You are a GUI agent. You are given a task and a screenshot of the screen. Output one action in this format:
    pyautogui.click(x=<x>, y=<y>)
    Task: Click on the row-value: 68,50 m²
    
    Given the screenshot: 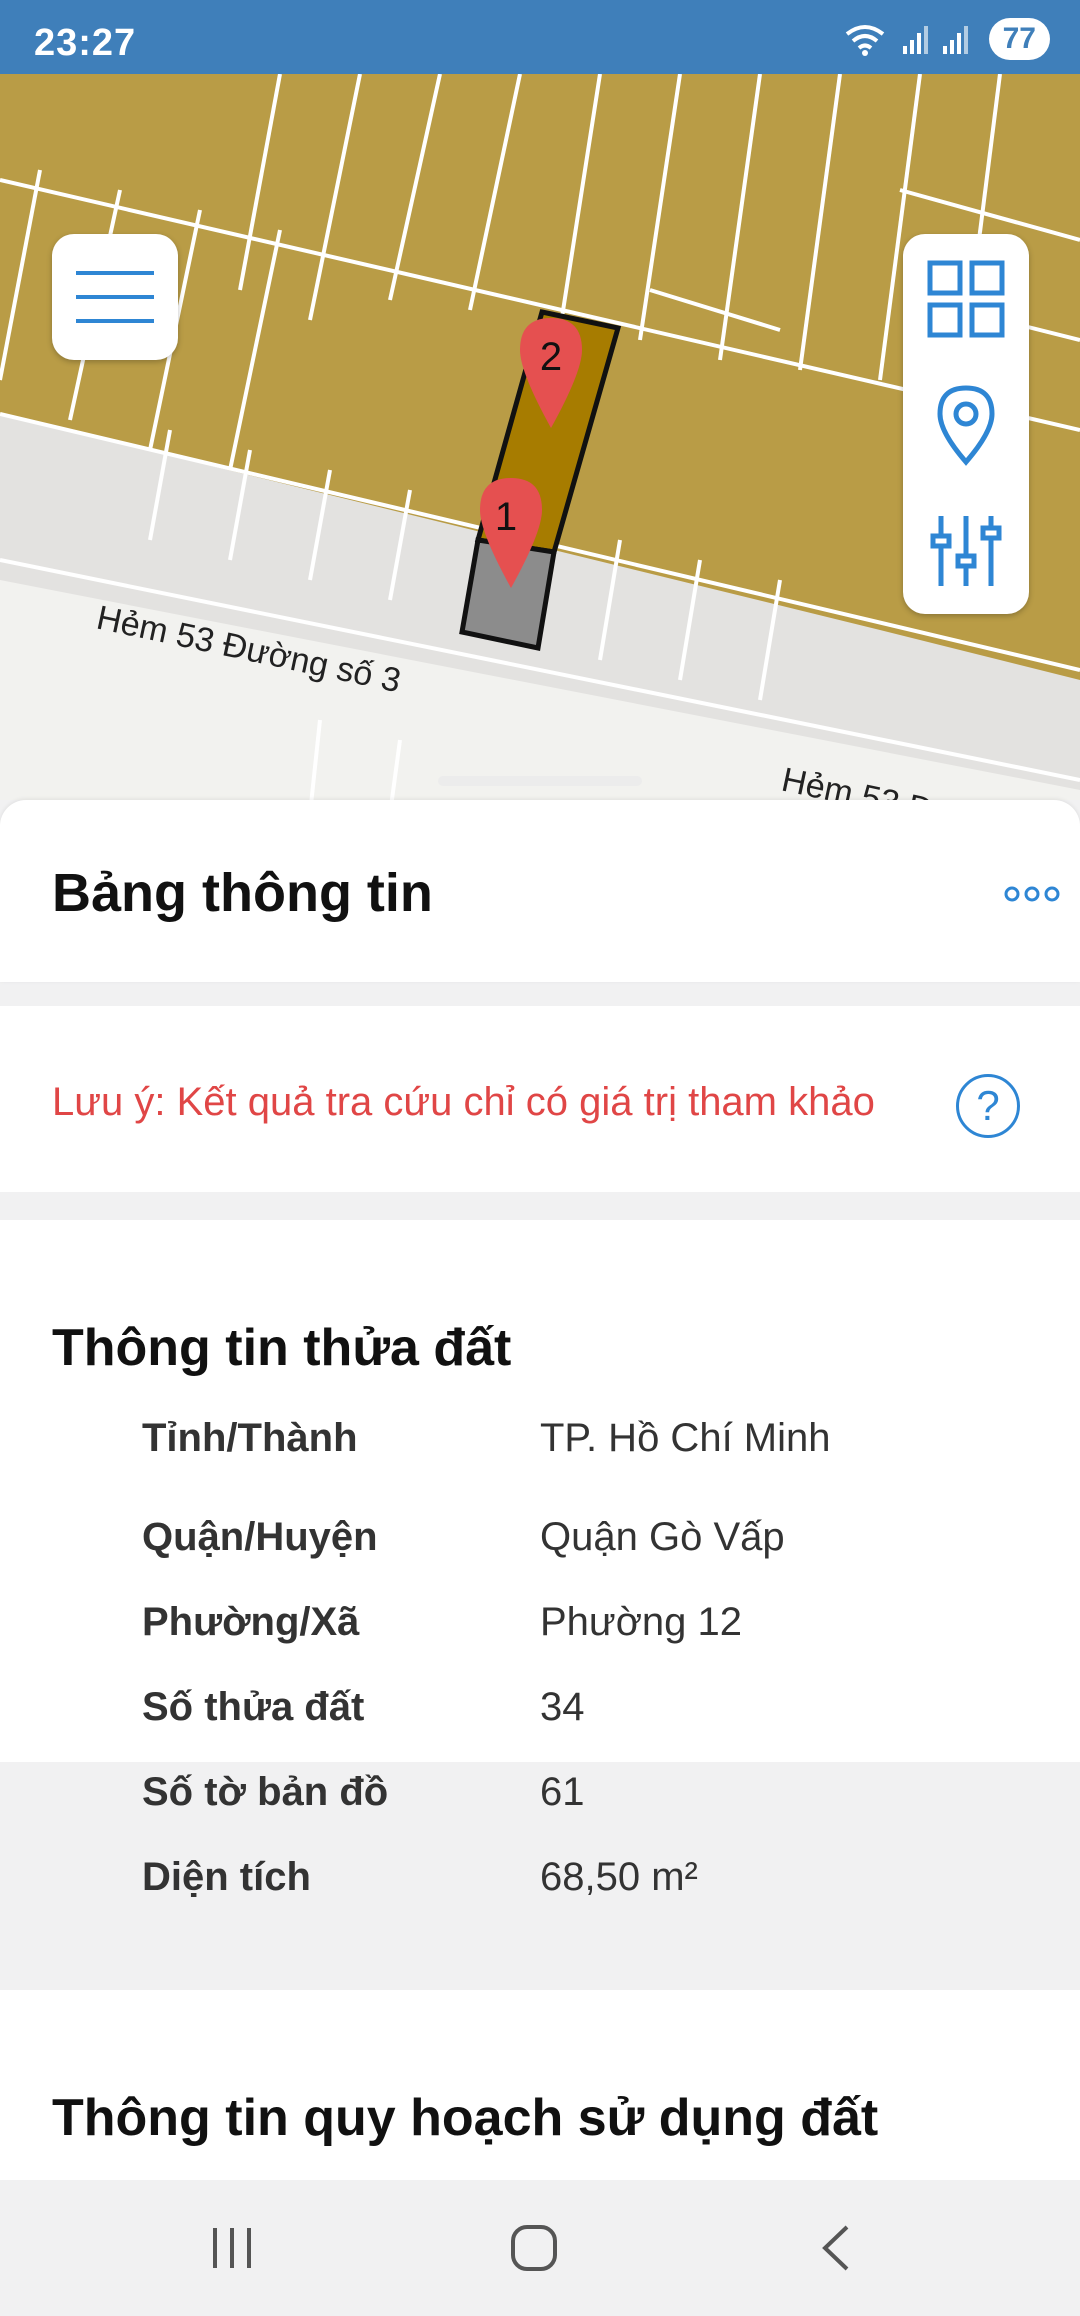 What is the action you would take?
    pyautogui.click(x=619, y=1877)
    